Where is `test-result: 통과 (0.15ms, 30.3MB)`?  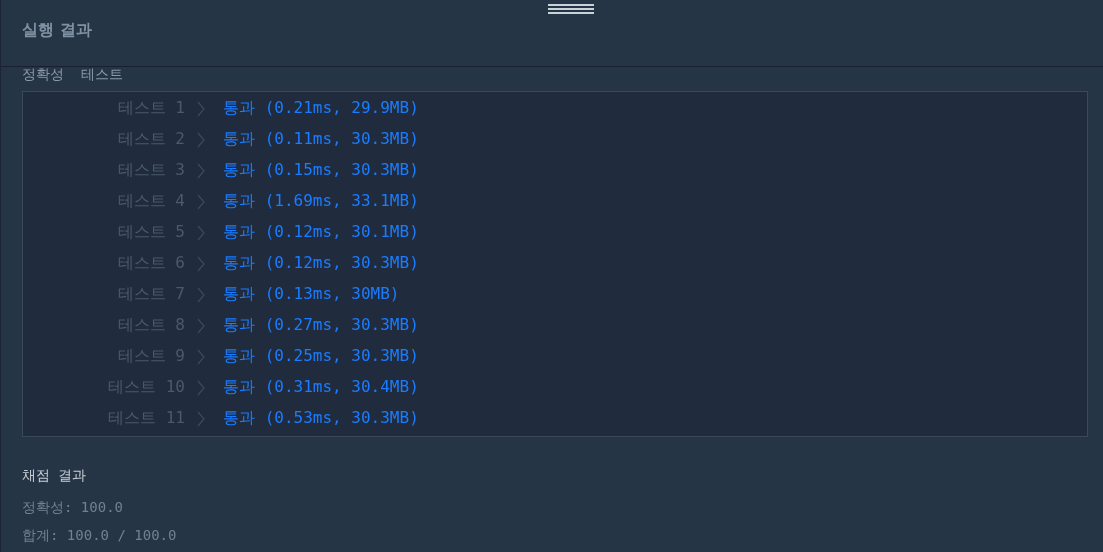
test-result: 통과 (0.15ms, 30.3MB) is located at coordinates (321, 170).